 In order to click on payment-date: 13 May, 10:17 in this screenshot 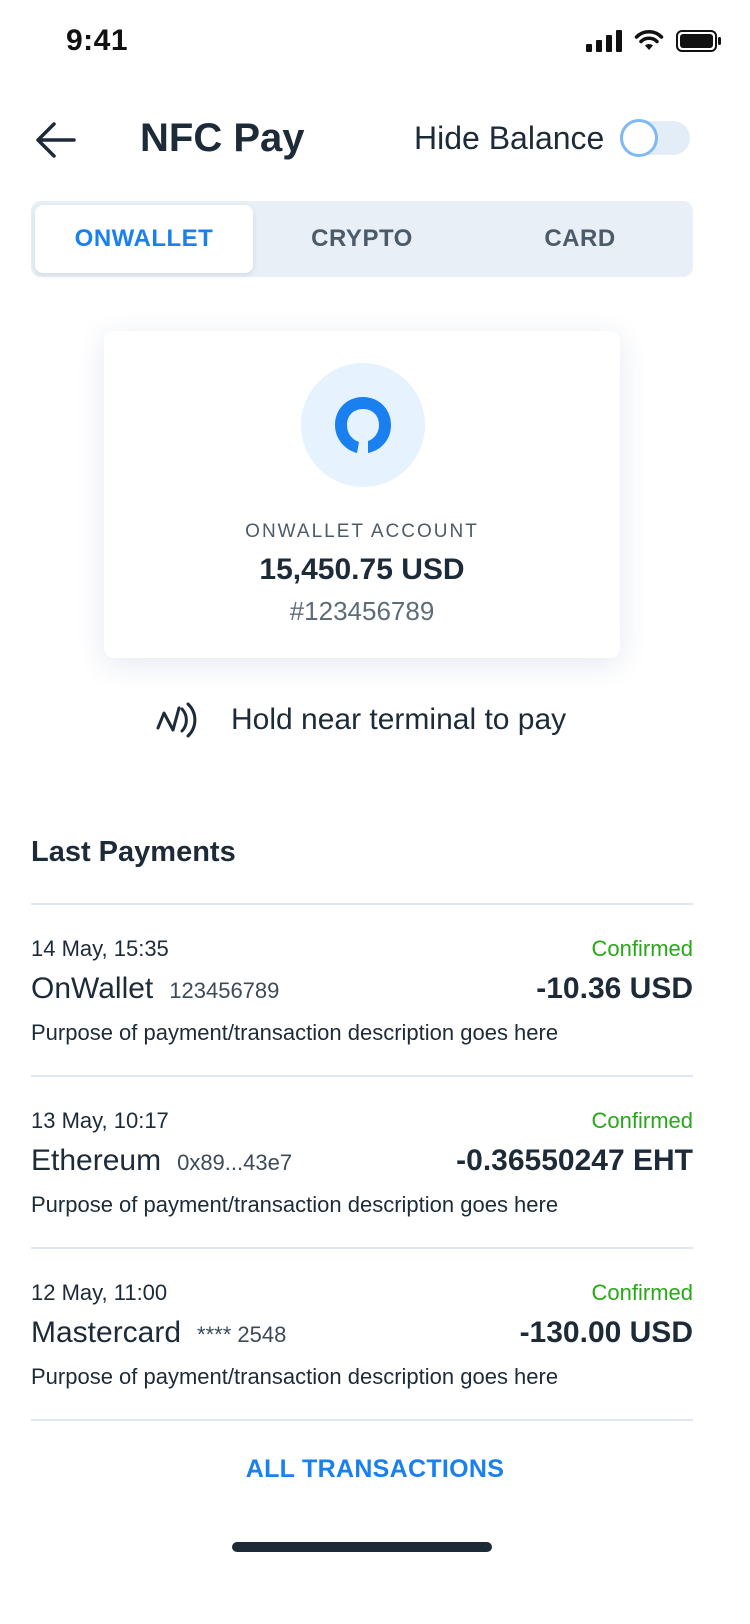, I will do `click(100, 1120)`.